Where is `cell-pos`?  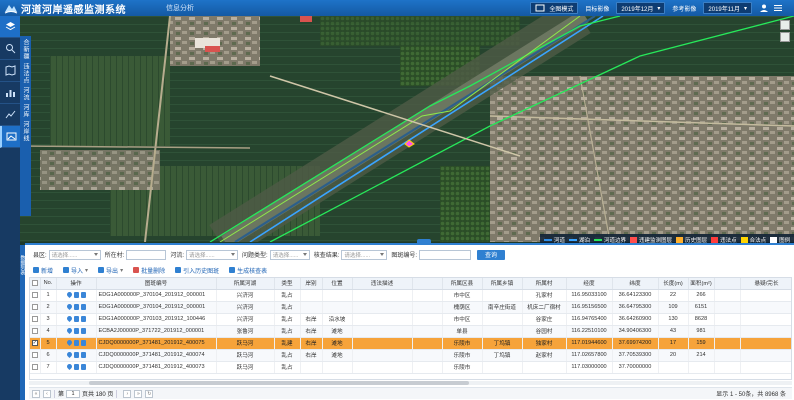
cell-pos is located at coordinates (337, 367).